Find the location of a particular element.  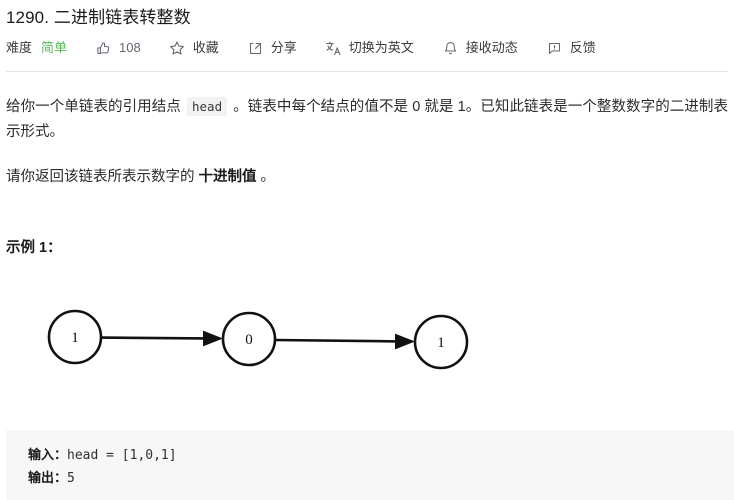

feedback-button: 反馈 is located at coordinates (571, 48).